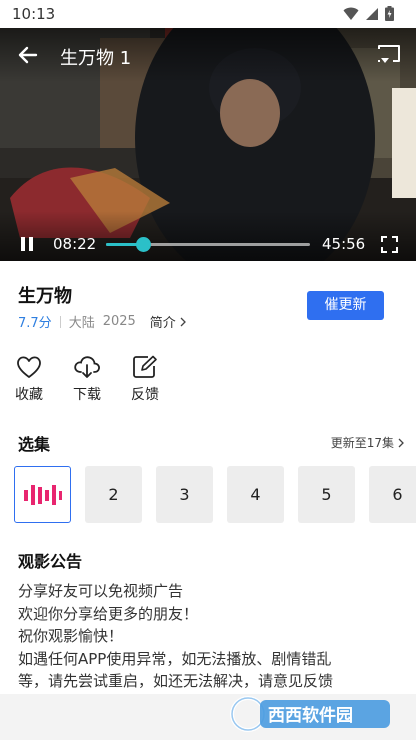 Image resolution: width=416 pixels, height=740 pixels. Describe the element at coordinates (184, 494) in the screenshot. I see `episode-item: 3` at that location.